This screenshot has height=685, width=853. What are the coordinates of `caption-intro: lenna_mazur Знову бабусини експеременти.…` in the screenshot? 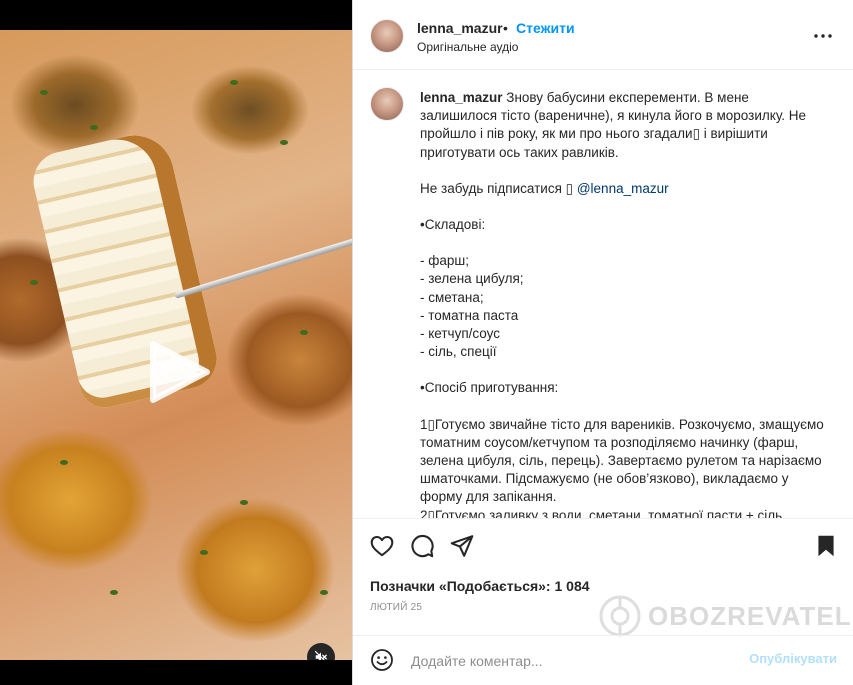 It's located at (622, 125).